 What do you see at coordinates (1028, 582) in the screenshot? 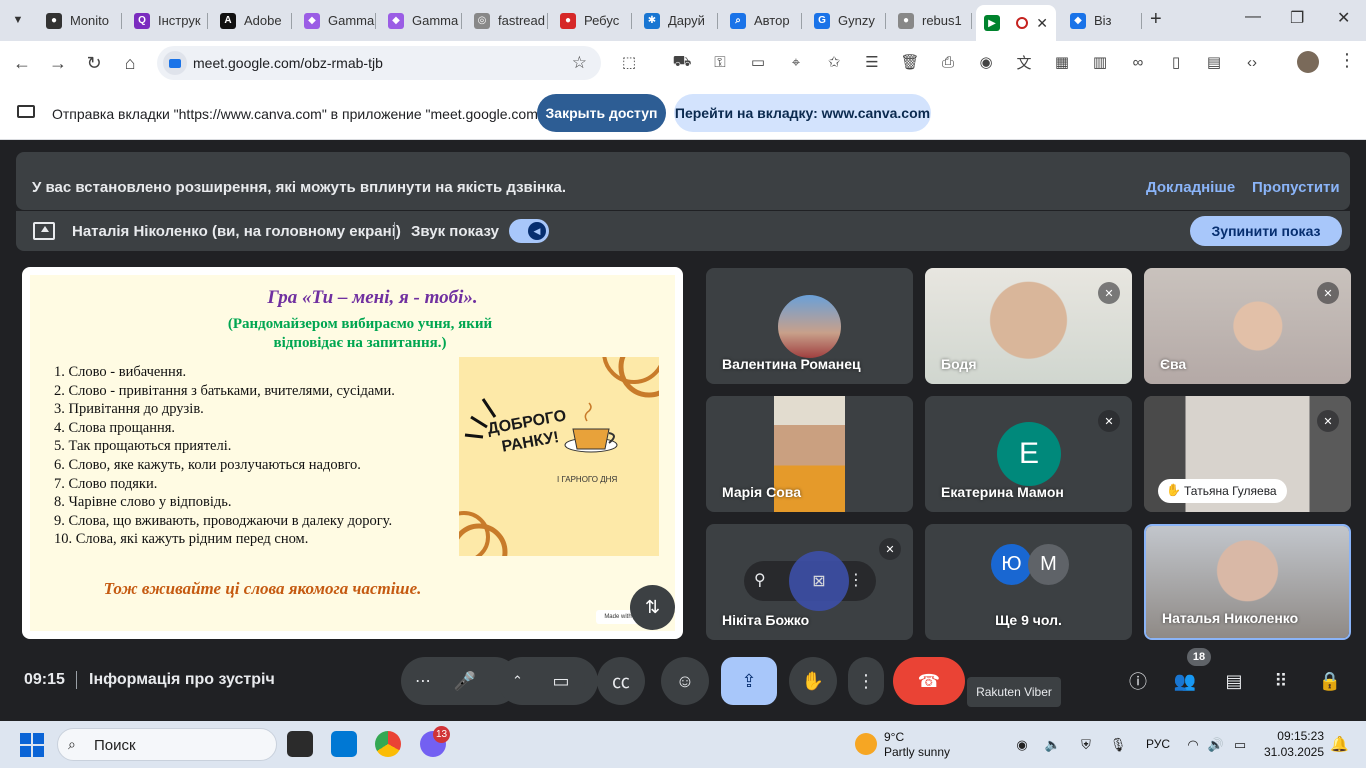
I see `more-participants-tile: Ю М Ще 9 чол.` at bounding box center [1028, 582].